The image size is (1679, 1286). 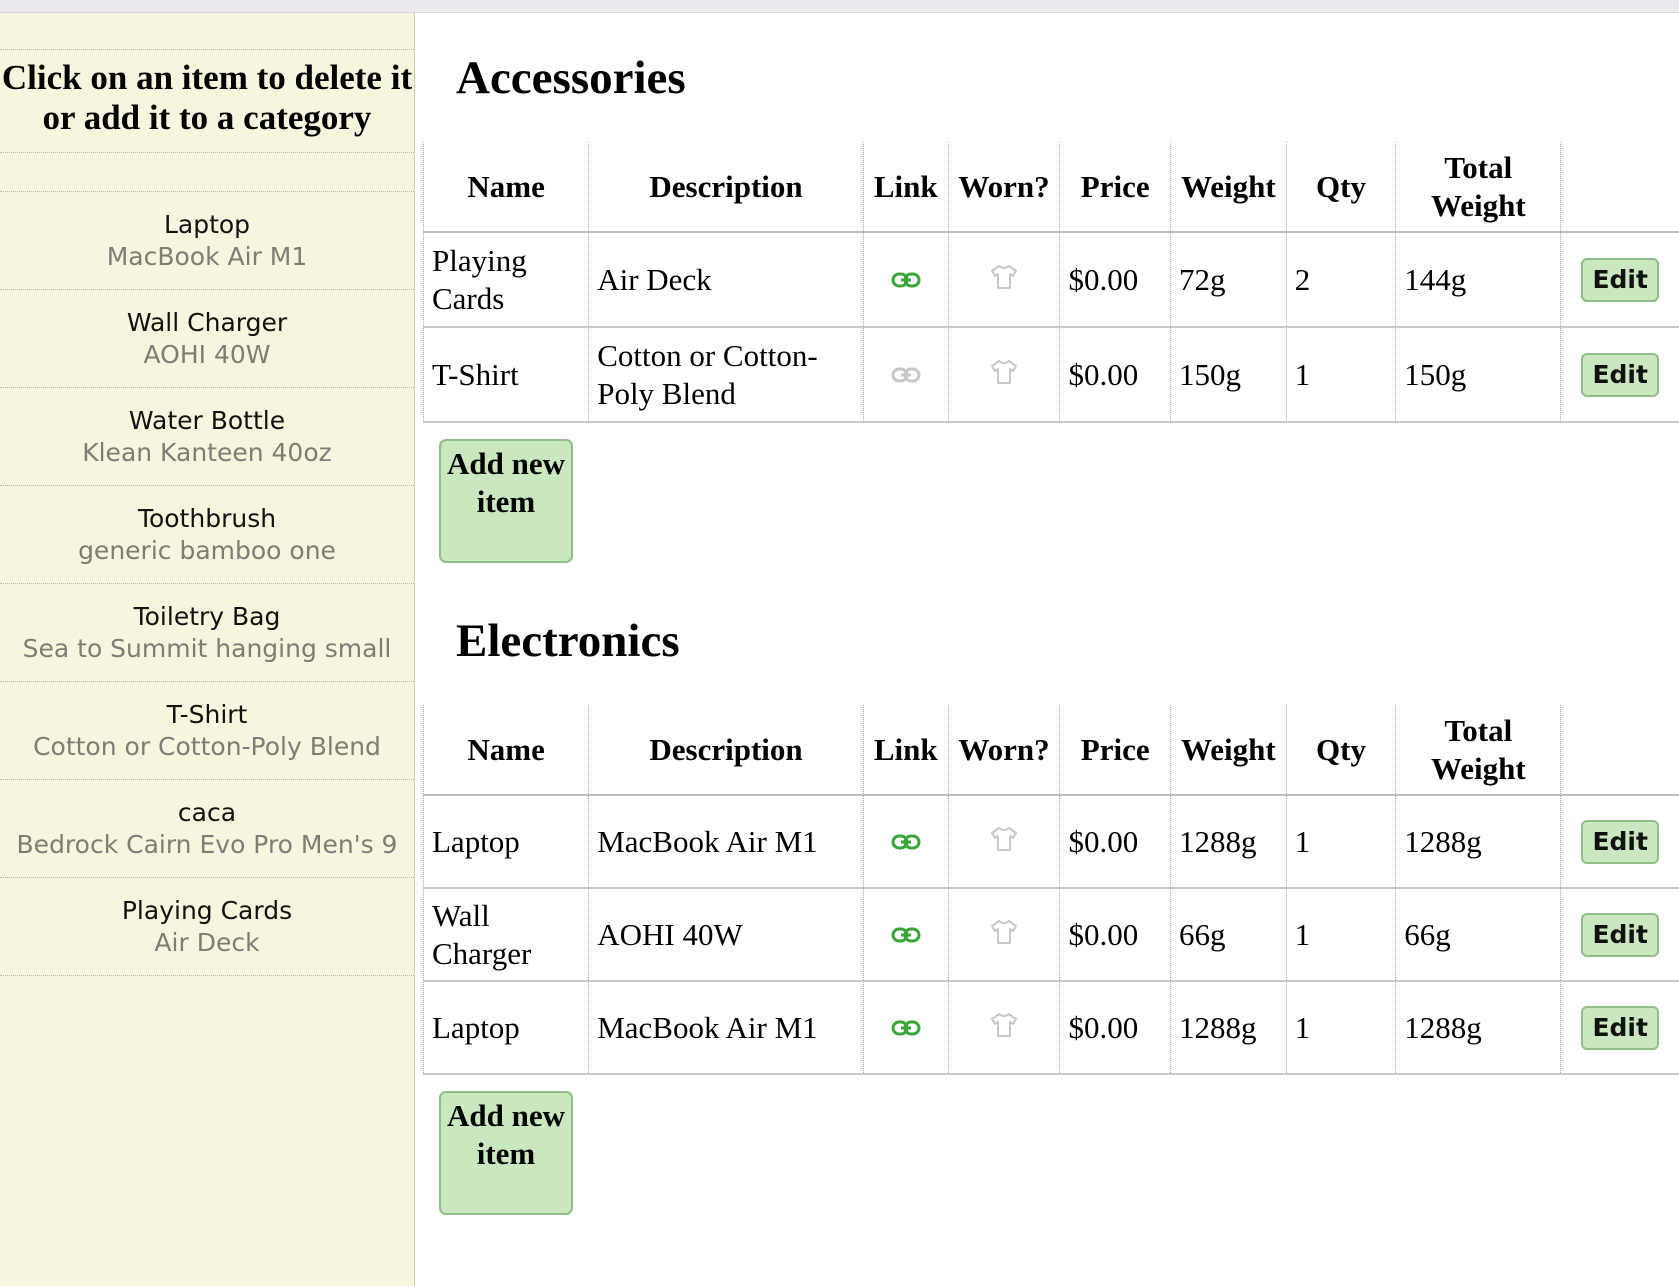 I want to click on cell-name: T-Shirt, so click(x=505, y=375).